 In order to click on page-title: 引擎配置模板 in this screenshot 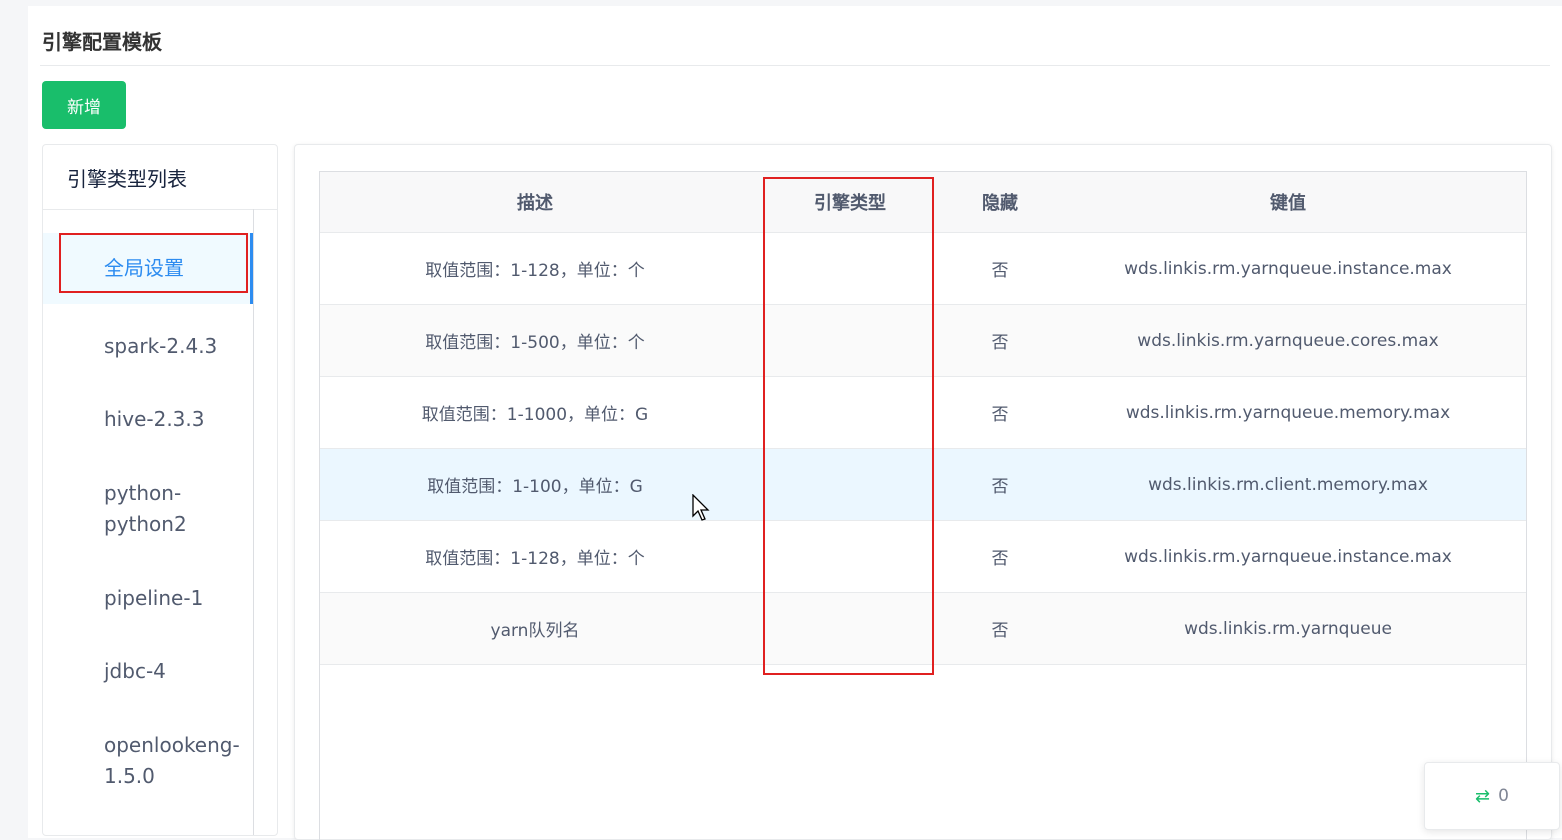, I will do `click(102, 42)`.